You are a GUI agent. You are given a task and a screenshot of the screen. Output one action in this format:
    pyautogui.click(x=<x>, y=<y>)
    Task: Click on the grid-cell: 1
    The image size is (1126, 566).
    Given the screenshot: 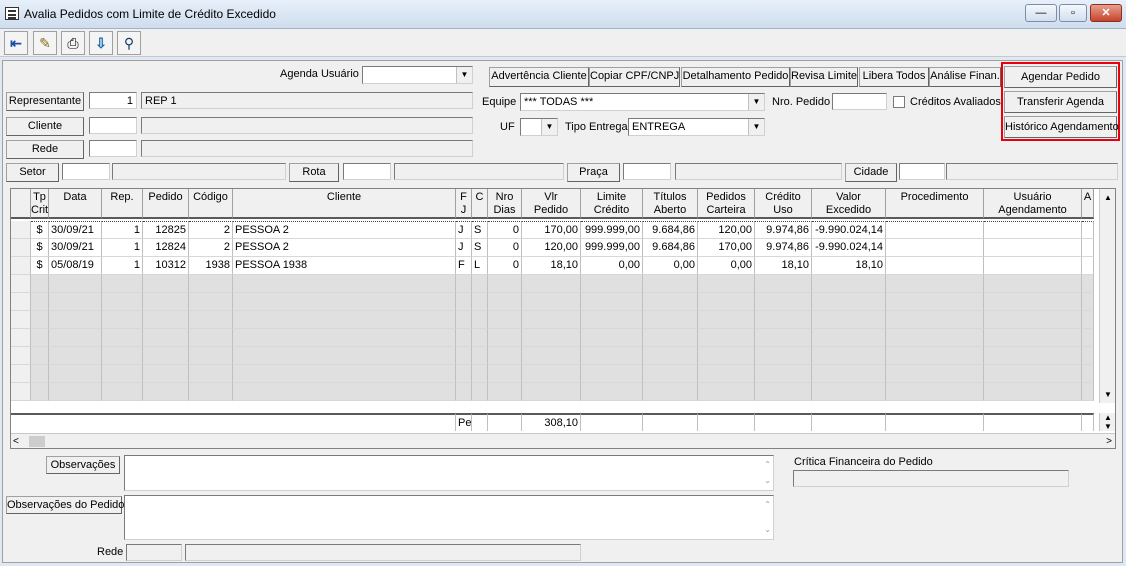 What is the action you would take?
    pyautogui.click(x=122, y=266)
    